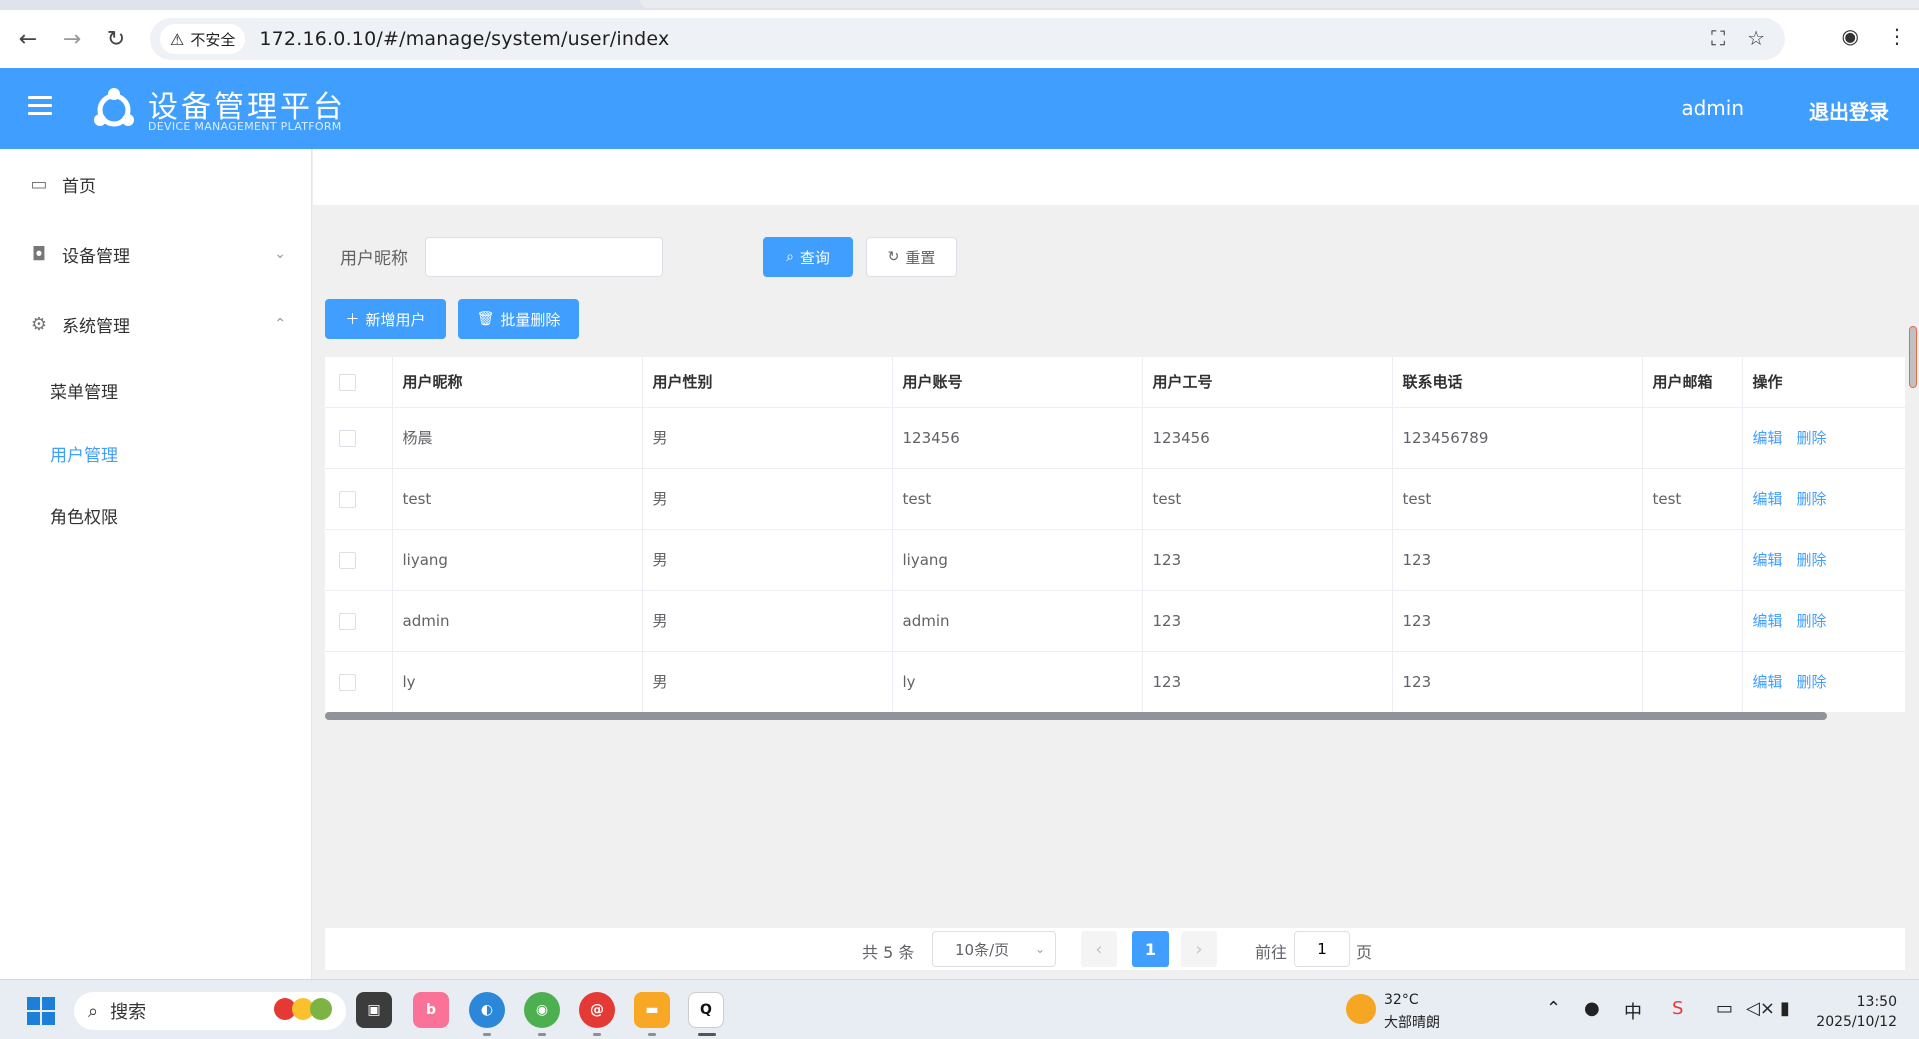 Image resolution: width=1919 pixels, height=1039 pixels. Describe the element at coordinates (707, 1034) in the screenshot. I see `active-indicator` at that location.